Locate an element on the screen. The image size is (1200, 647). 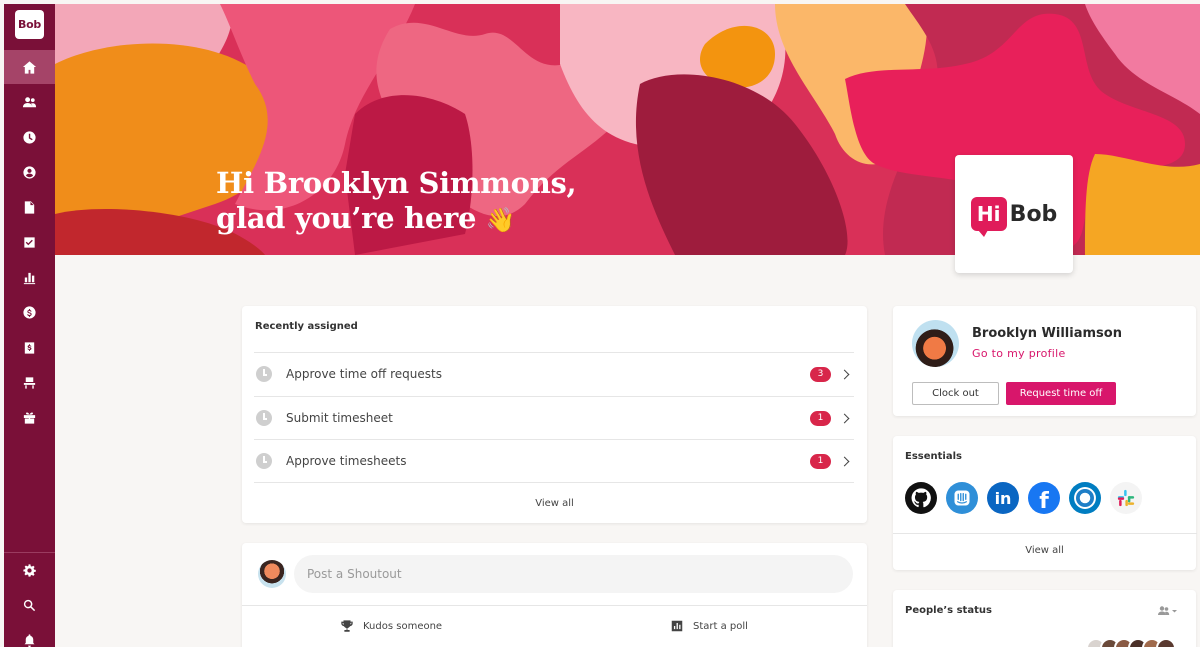
trophy-icon is located at coordinates (347, 626).